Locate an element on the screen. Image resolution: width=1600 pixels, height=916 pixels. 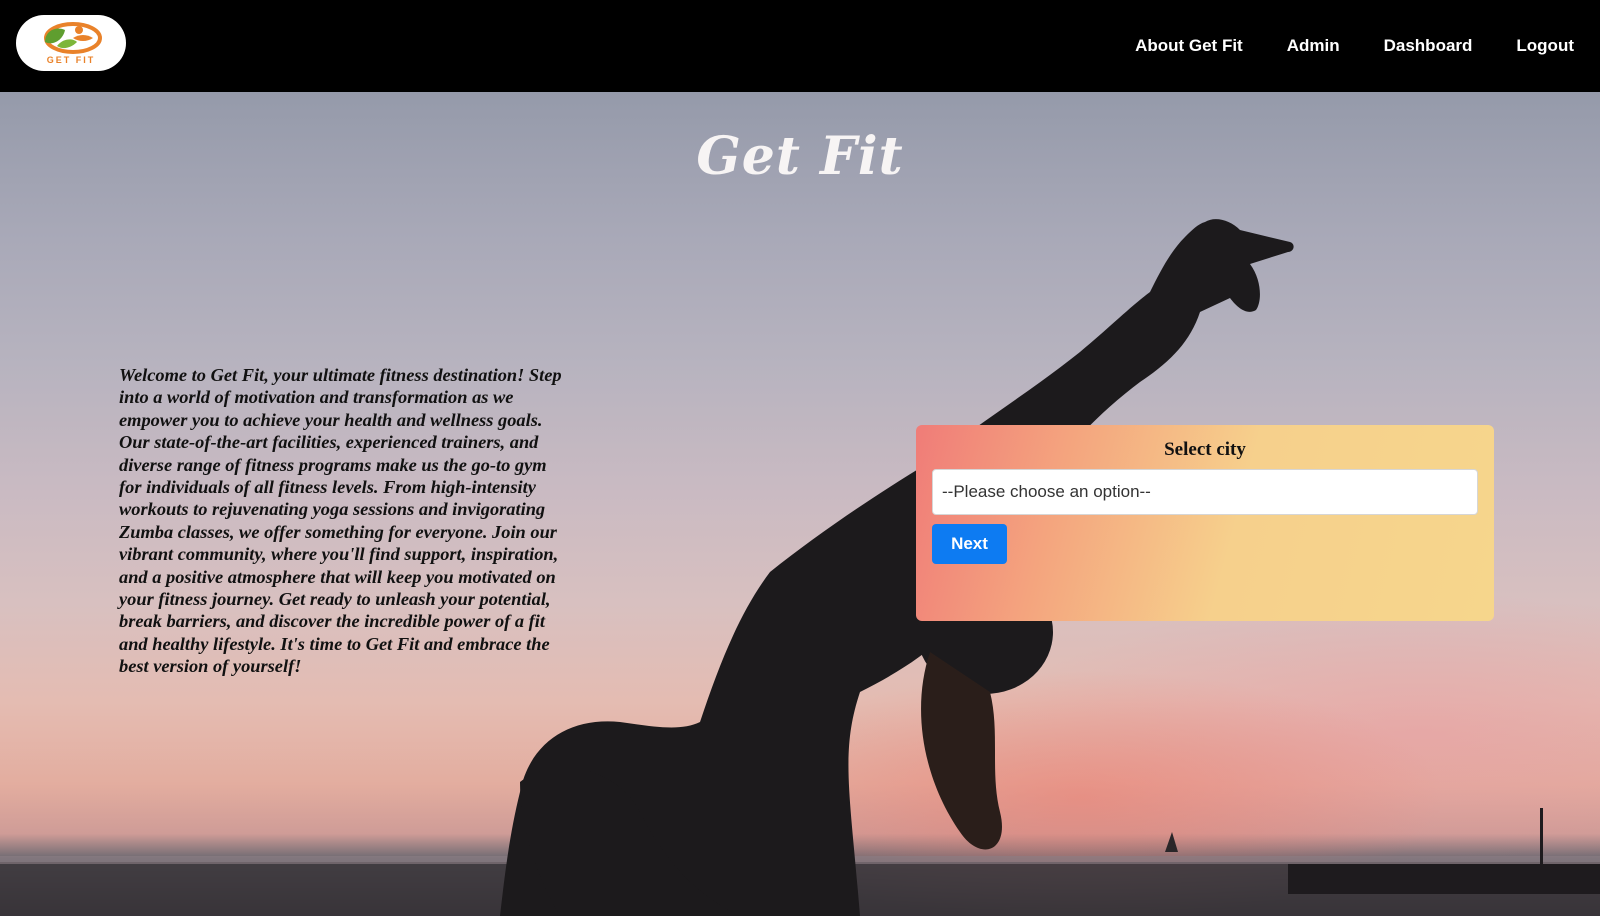
city-select-value: --Please choose an option-- is located at coordinates (1046, 491).